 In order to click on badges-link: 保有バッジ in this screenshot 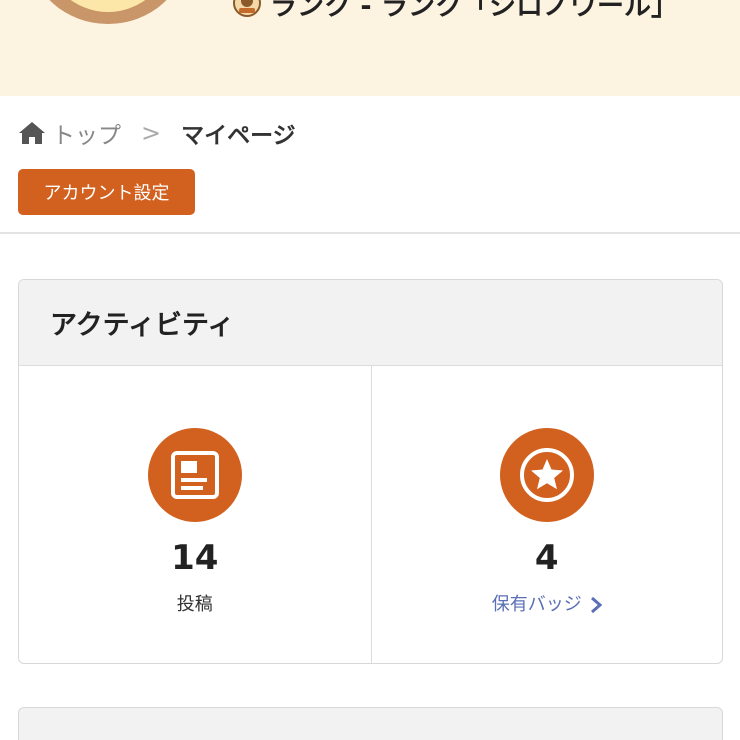, I will do `click(547, 605)`.